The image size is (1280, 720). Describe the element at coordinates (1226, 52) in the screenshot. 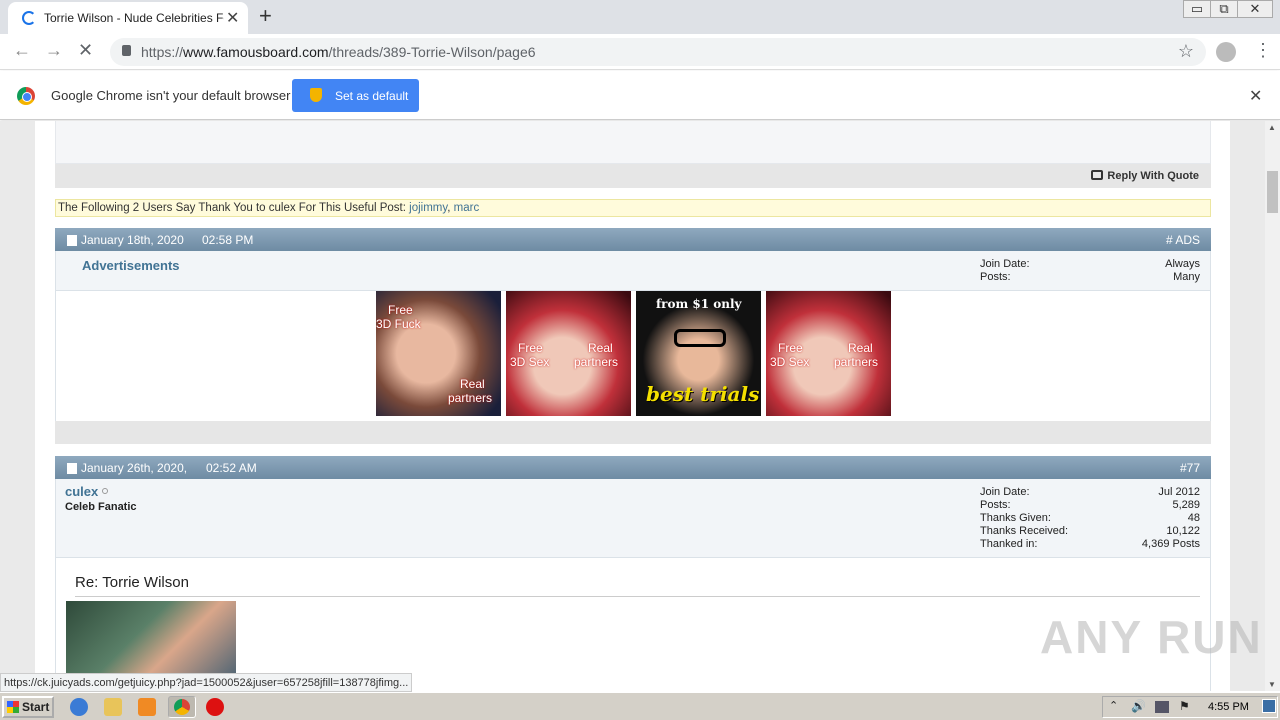

I see `profile-avatar` at that location.